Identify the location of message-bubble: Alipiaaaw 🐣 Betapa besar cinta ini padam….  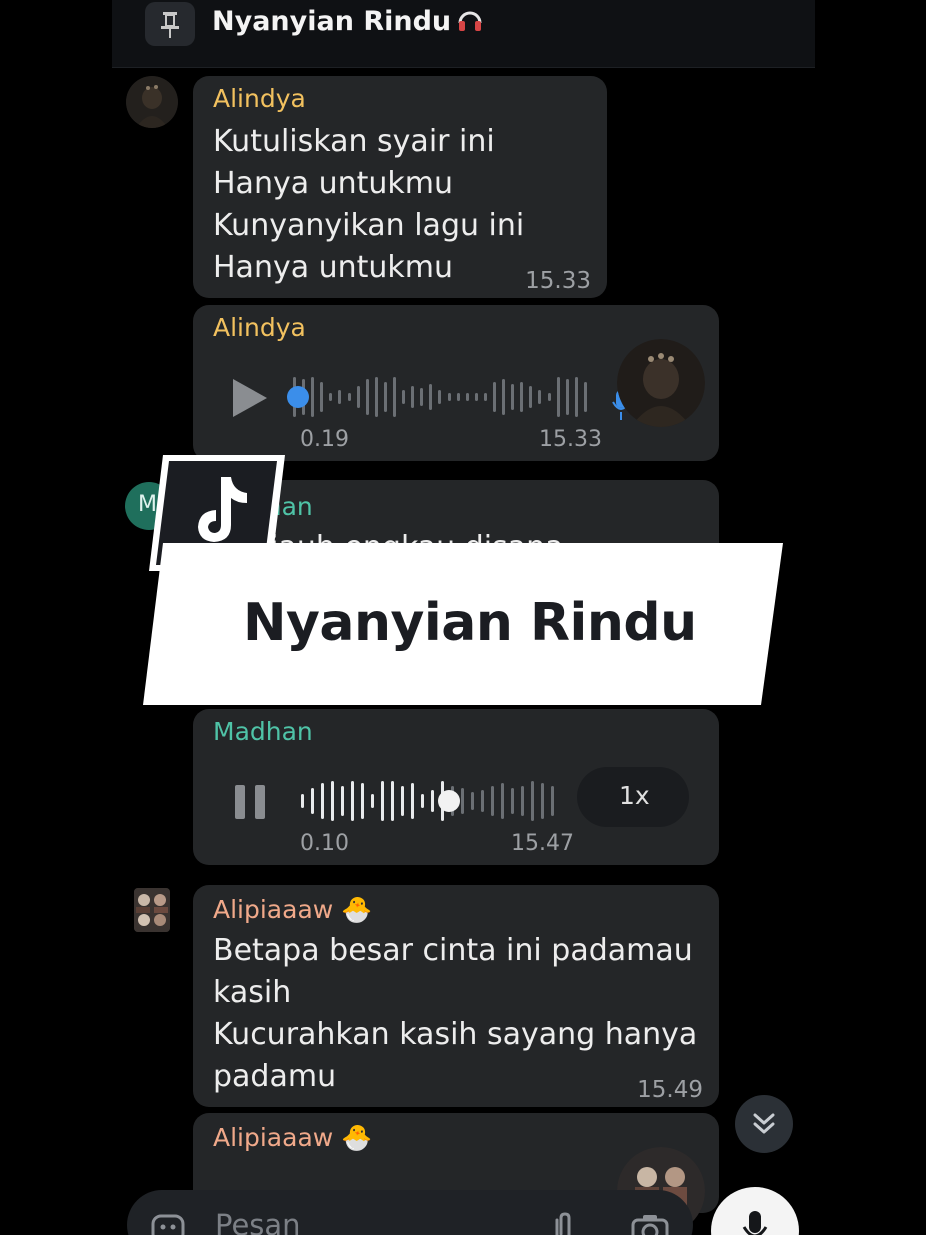
(456, 996).